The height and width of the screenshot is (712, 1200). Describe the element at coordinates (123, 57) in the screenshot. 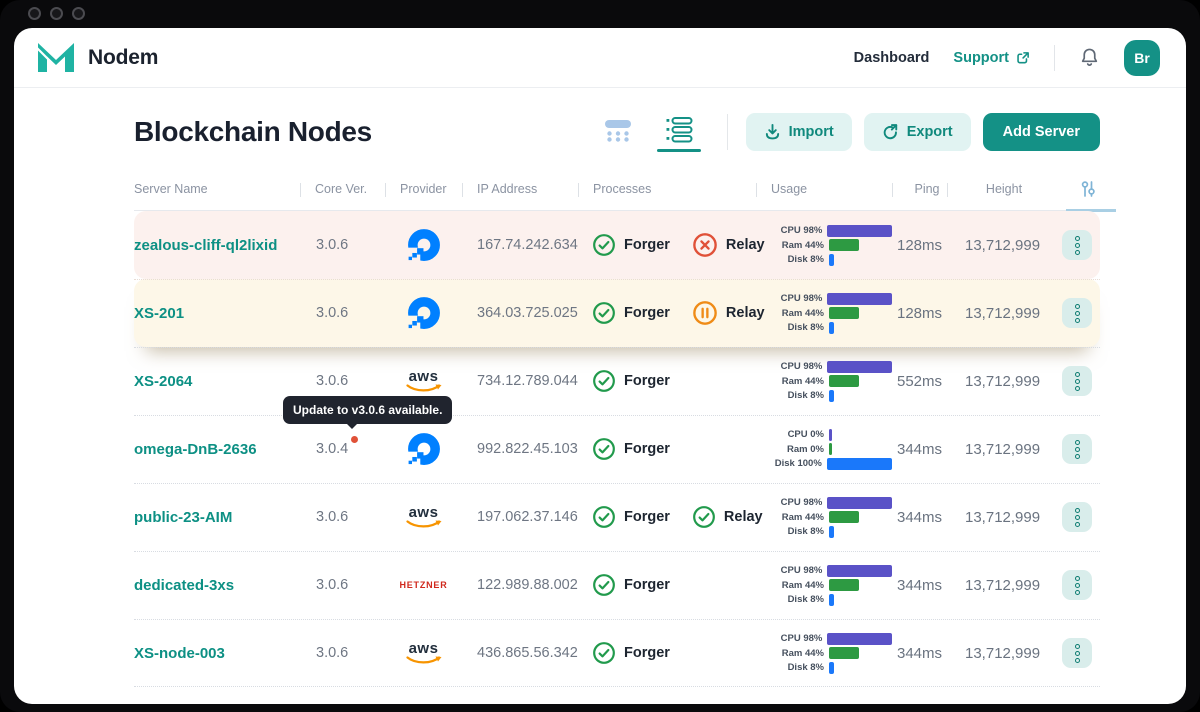

I see `brand-name: Nodem` at that location.